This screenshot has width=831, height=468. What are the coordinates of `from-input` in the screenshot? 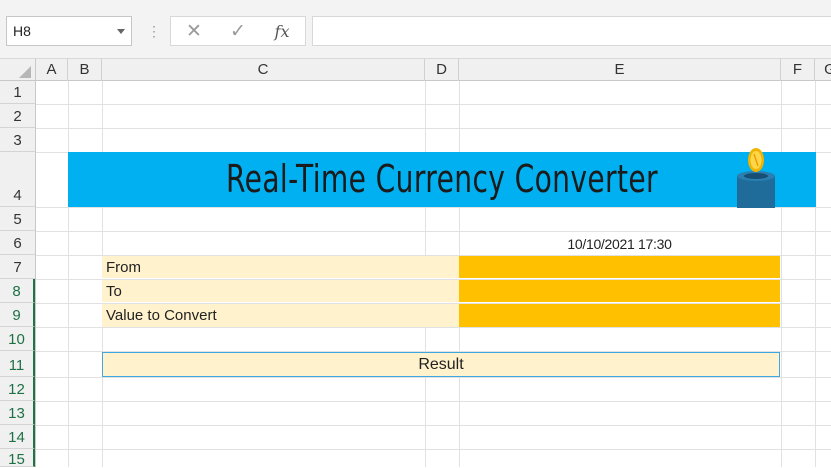 It's located at (619, 267).